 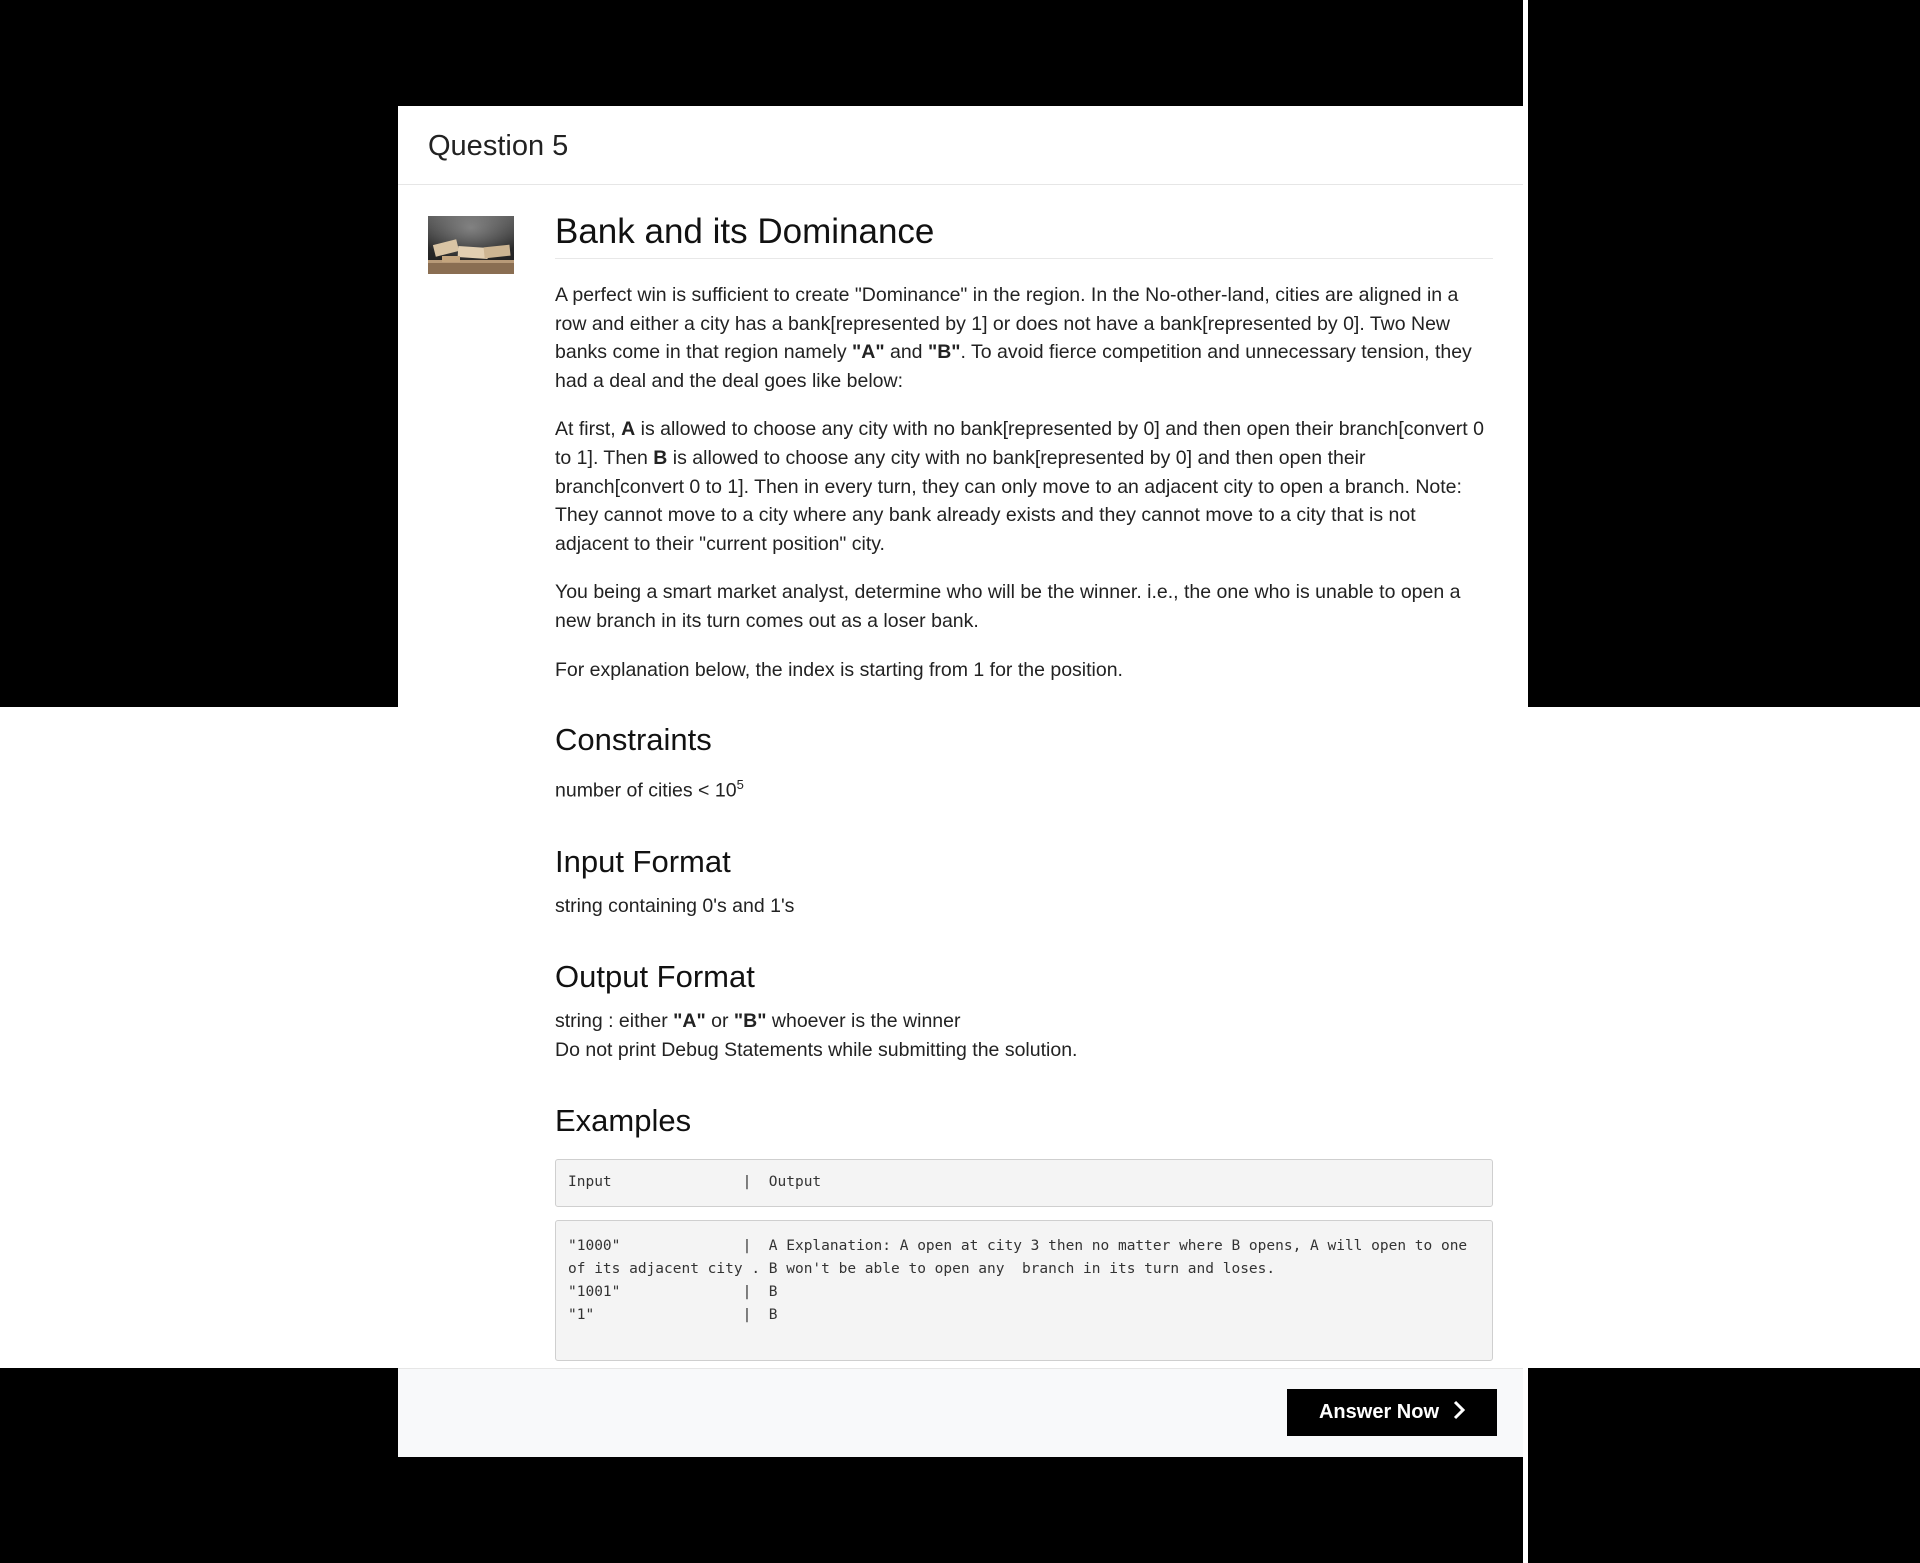 I want to click on constraints-text: number of cities < 105, so click(x=649, y=789).